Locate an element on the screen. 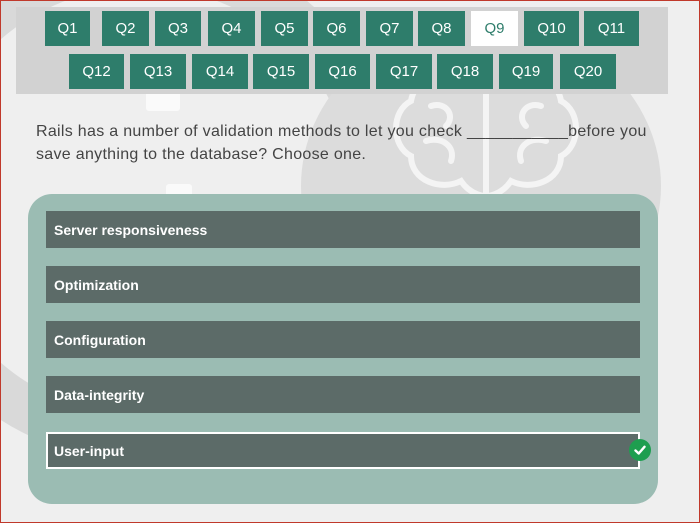 The height and width of the screenshot is (523, 700). option-user-input: User-input is located at coordinates (343, 450).